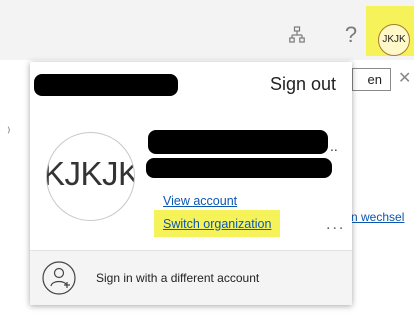 This screenshot has width=414, height=317. Describe the element at coordinates (59, 278) in the screenshot. I see `person-add-icon` at that location.